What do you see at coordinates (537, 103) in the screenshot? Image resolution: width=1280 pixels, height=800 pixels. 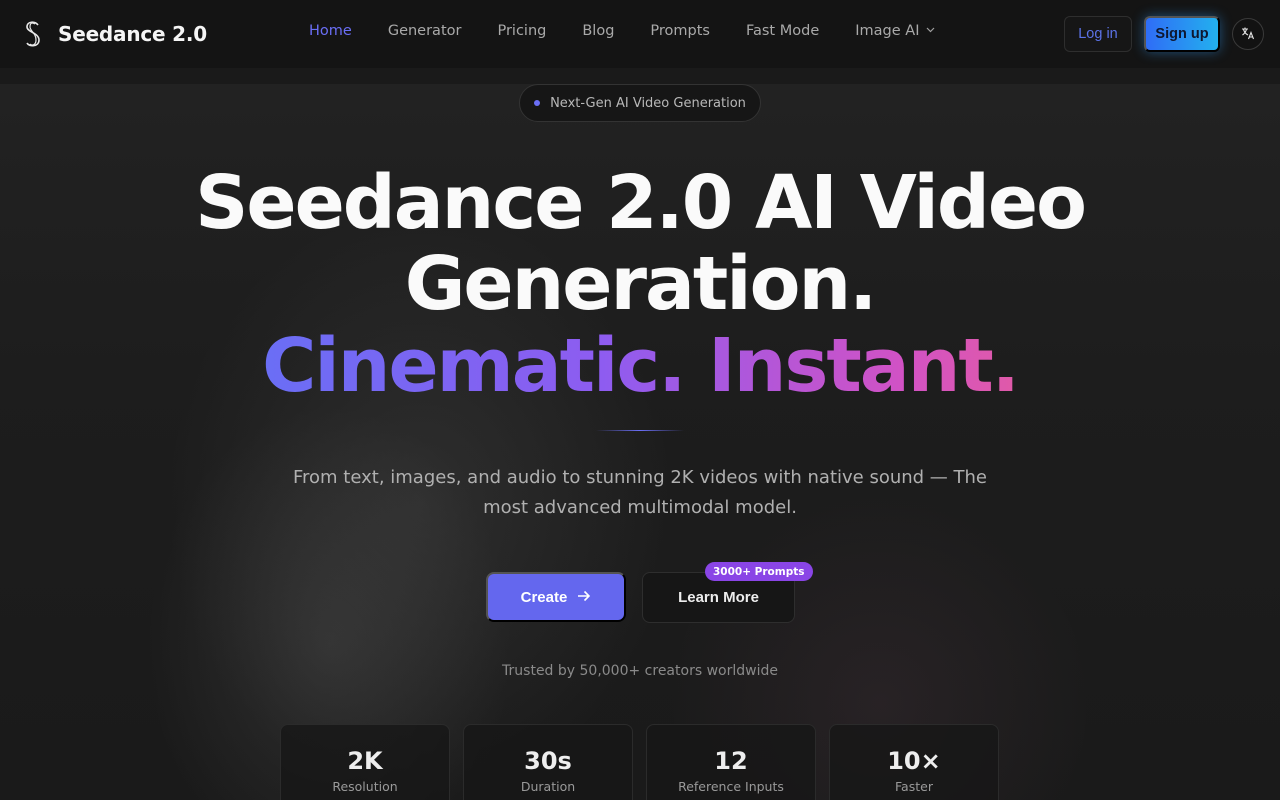 I see `status-dot-icon` at bounding box center [537, 103].